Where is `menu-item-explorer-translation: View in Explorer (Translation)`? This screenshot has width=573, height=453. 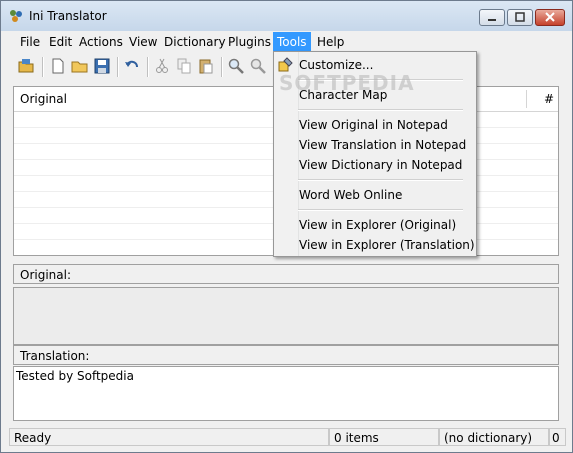
menu-item-explorer-translation: View in Explorer (Translation) is located at coordinates (387, 245).